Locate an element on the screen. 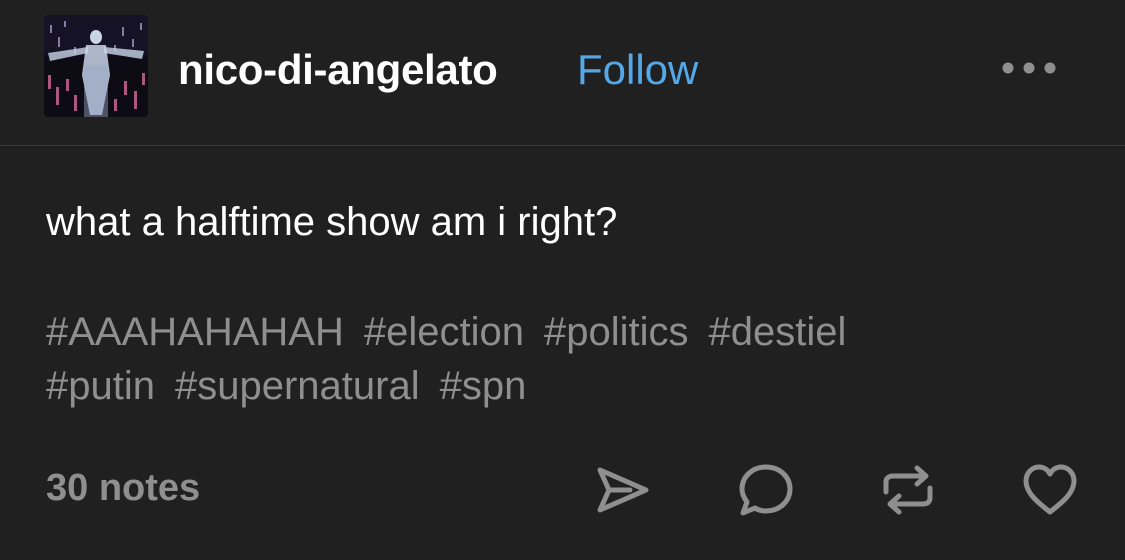 This screenshot has width=1125, height=560. tag-link: #putin is located at coordinates (100, 386).